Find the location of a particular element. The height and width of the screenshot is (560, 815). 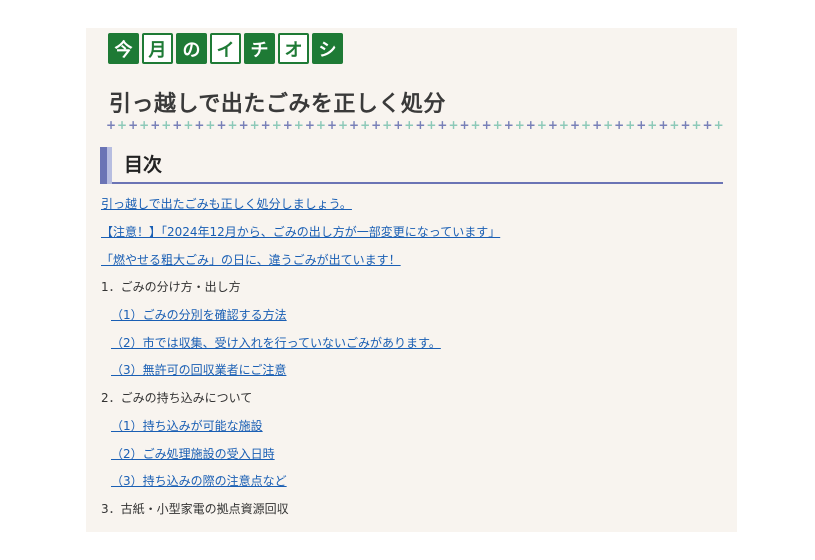

toc-link-intro: 引っ越しで出たごみも正しく処分しましょう。 is located at coordinates (226, 204).